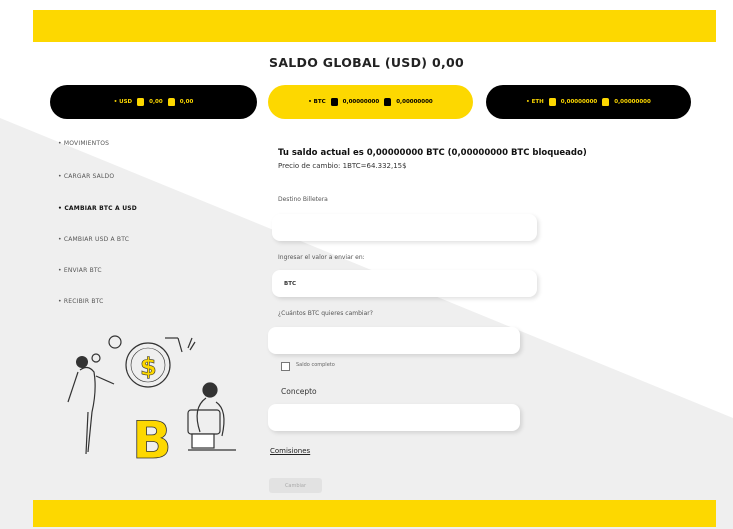 The height and width of the screenshot is (529, 733). What do you see at coordinates (374, 26) in the screenshot?
I see `top-yellow-bar` at bounding box center [374, 26].